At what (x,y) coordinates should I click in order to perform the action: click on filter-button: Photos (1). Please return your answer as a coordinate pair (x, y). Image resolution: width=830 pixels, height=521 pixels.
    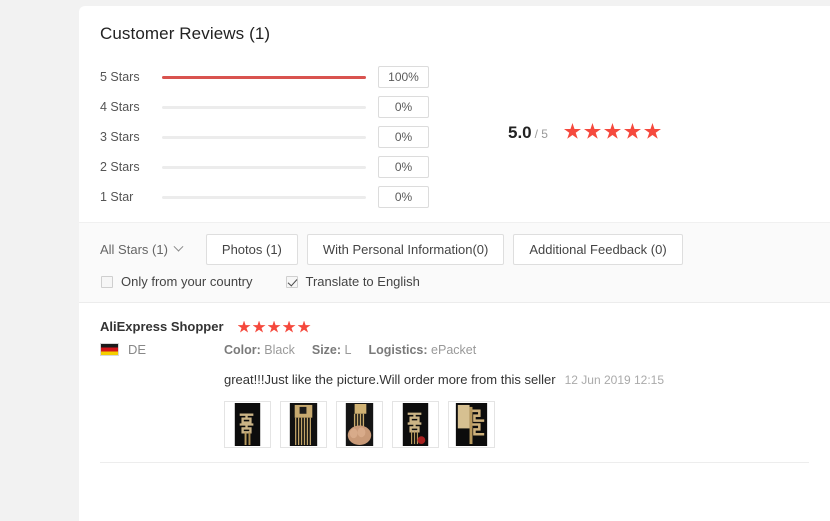
    Looking at the image, I should click on (251, 249).